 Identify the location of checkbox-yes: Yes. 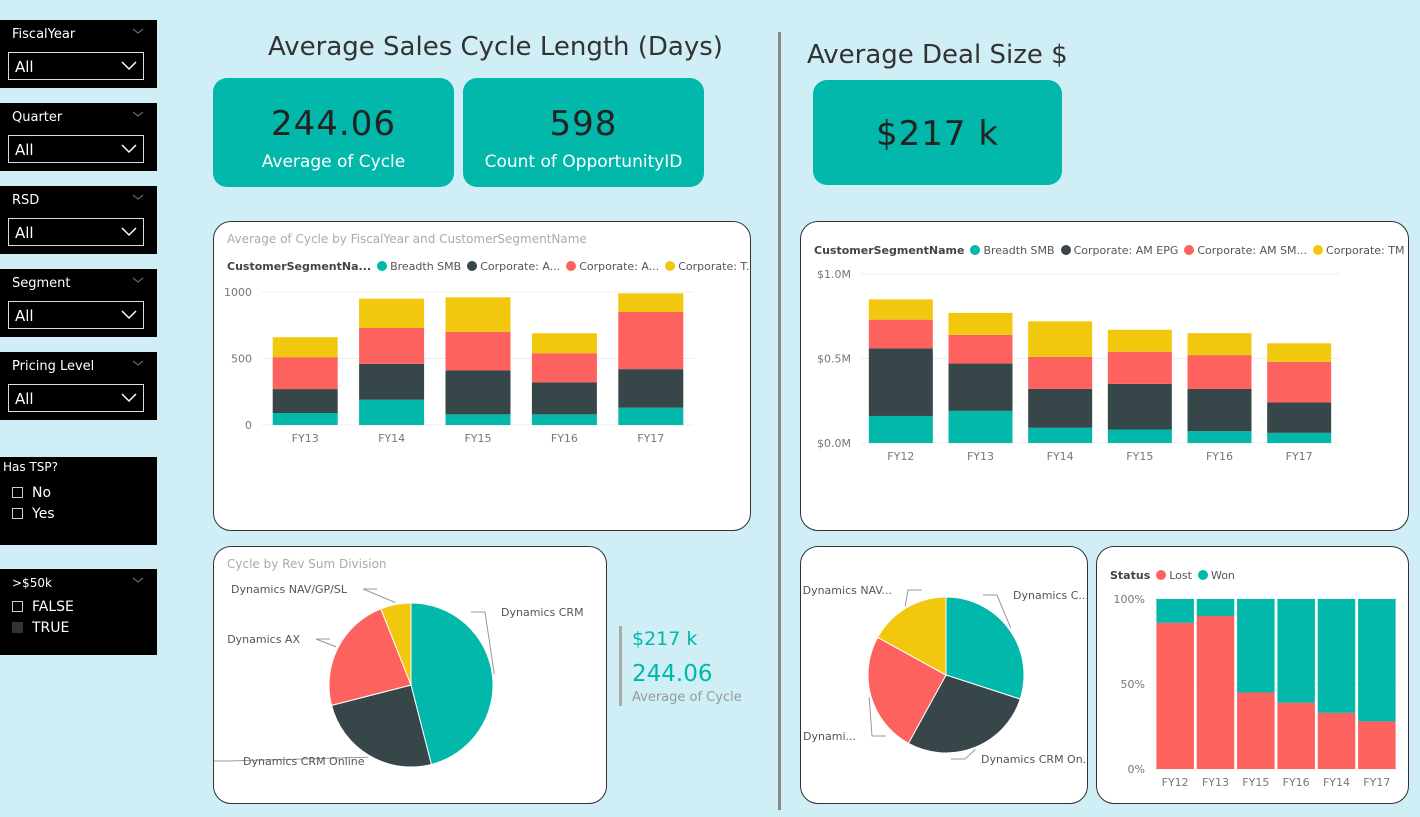
(33, 514).